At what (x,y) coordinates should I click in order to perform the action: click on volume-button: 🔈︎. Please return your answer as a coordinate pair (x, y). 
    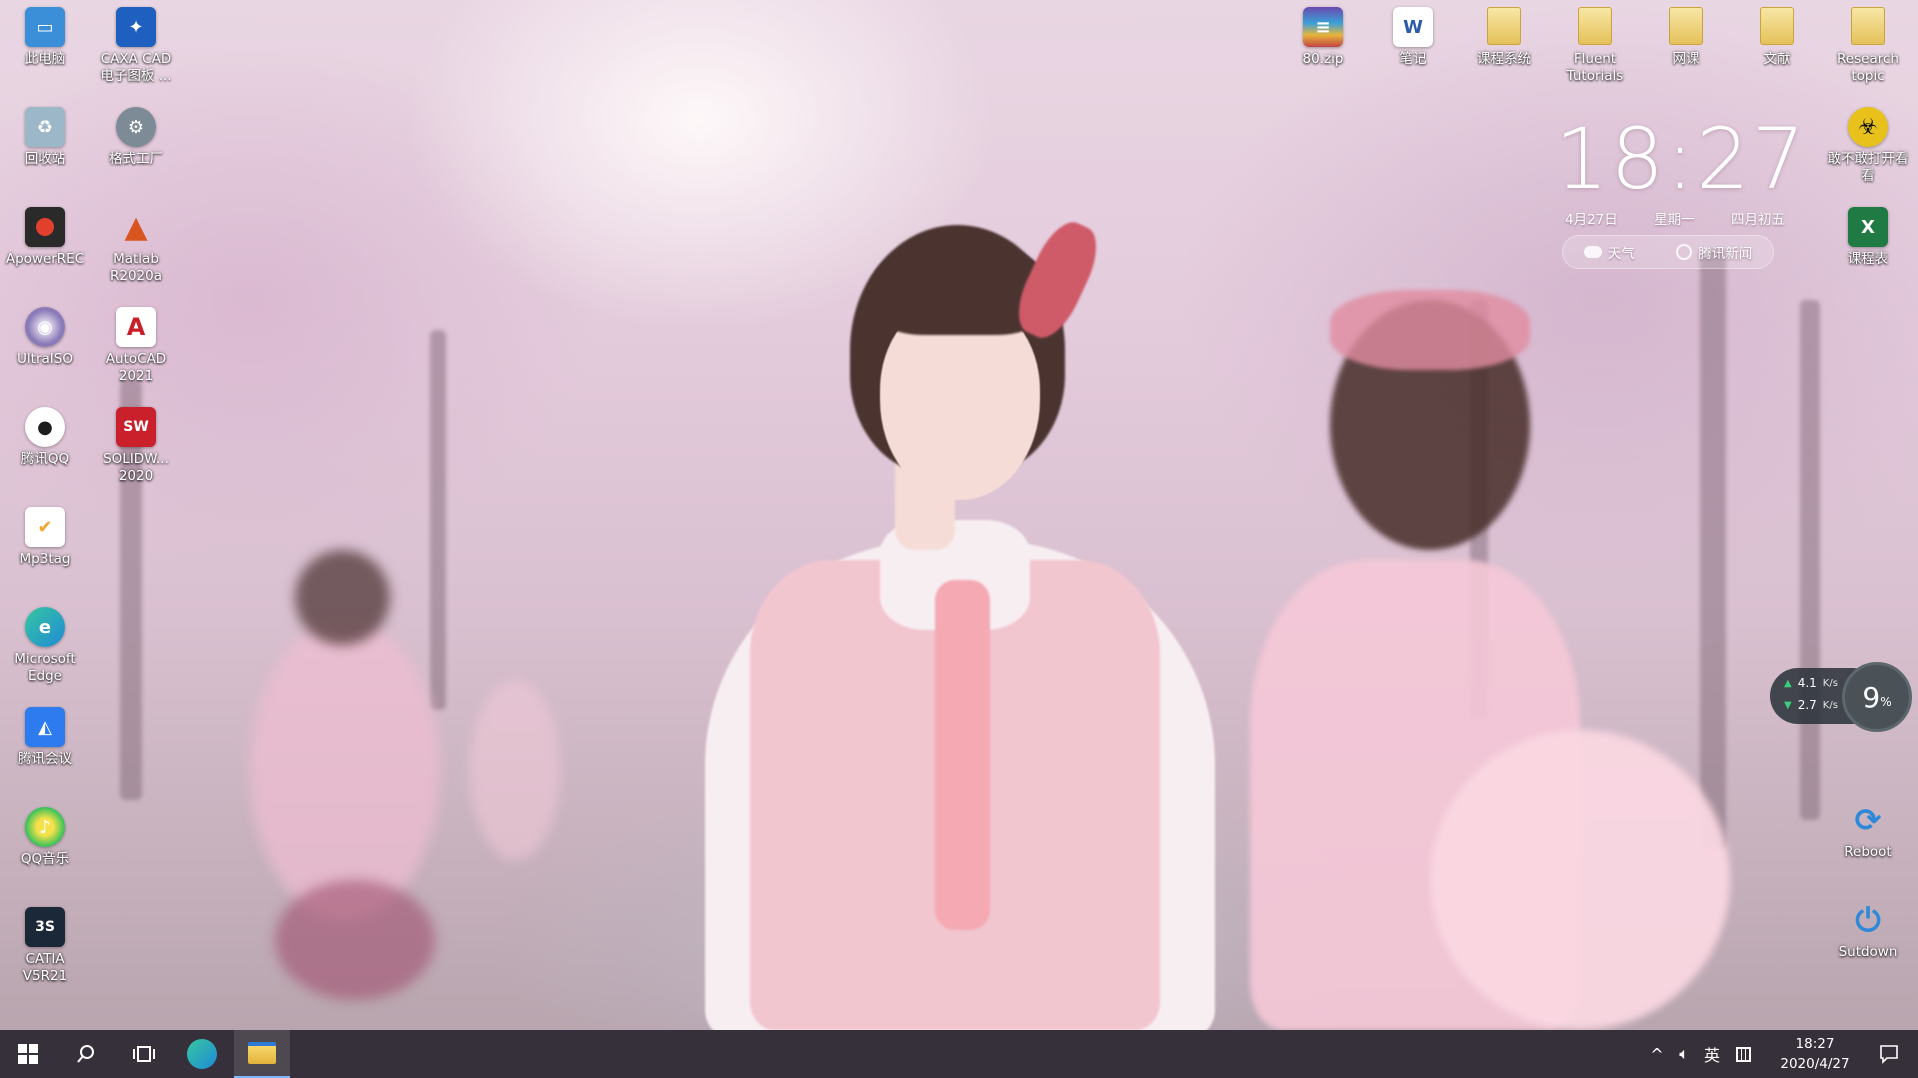
    Looking at the image, I should click on (1684, 1054).